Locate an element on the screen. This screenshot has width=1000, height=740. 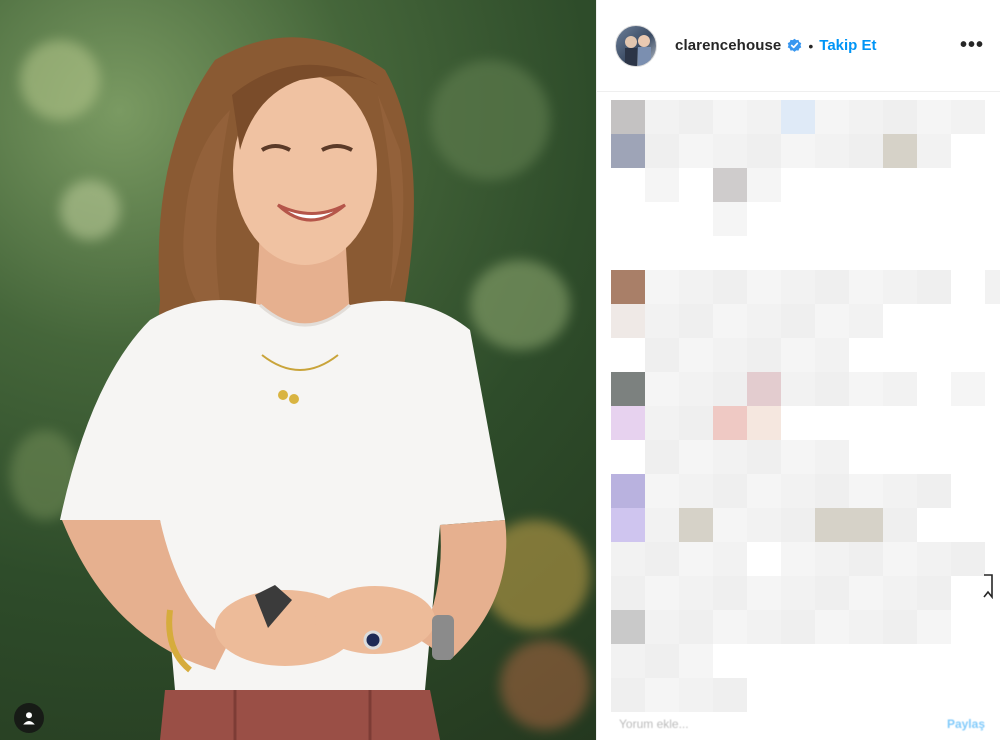
follow-button: Takip Et is located at coordinates (847, 45).